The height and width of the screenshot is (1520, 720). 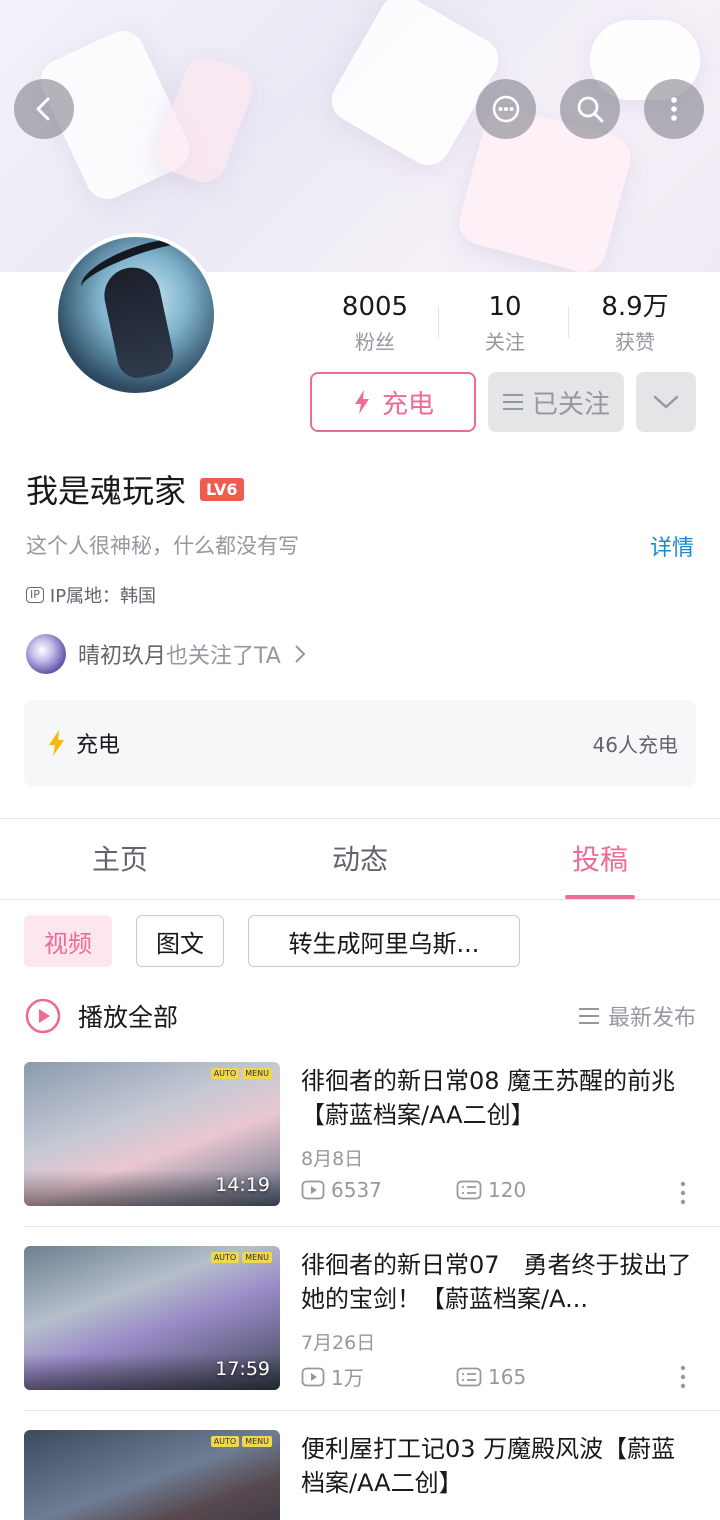 I want to click on video-meta: 6537 120, so click(x=498, y=1190).